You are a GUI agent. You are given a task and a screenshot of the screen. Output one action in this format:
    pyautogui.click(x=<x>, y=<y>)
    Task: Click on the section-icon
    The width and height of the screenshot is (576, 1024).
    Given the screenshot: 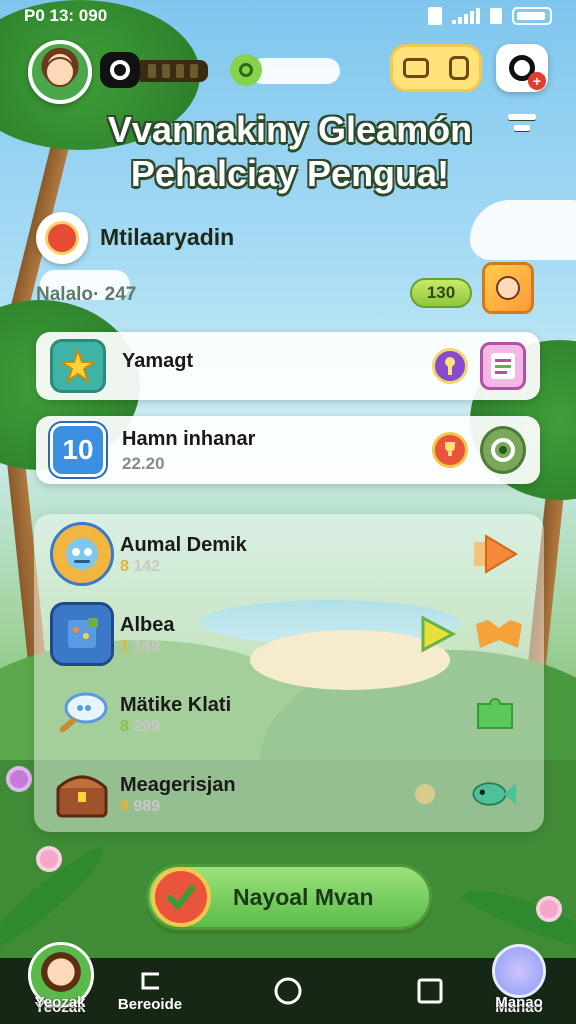 What is the action you would take?
    pyautogui.click(x=62, y=238)
    